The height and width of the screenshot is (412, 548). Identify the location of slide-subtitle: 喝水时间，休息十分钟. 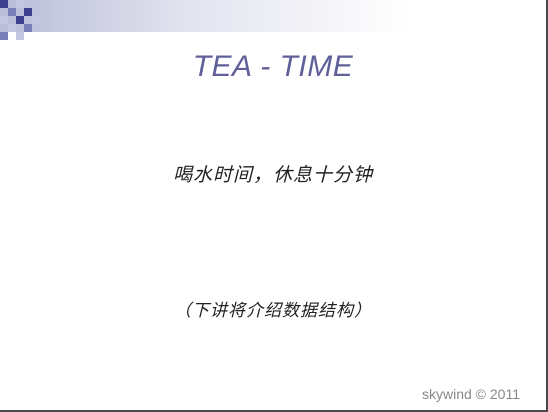
(272, 175).